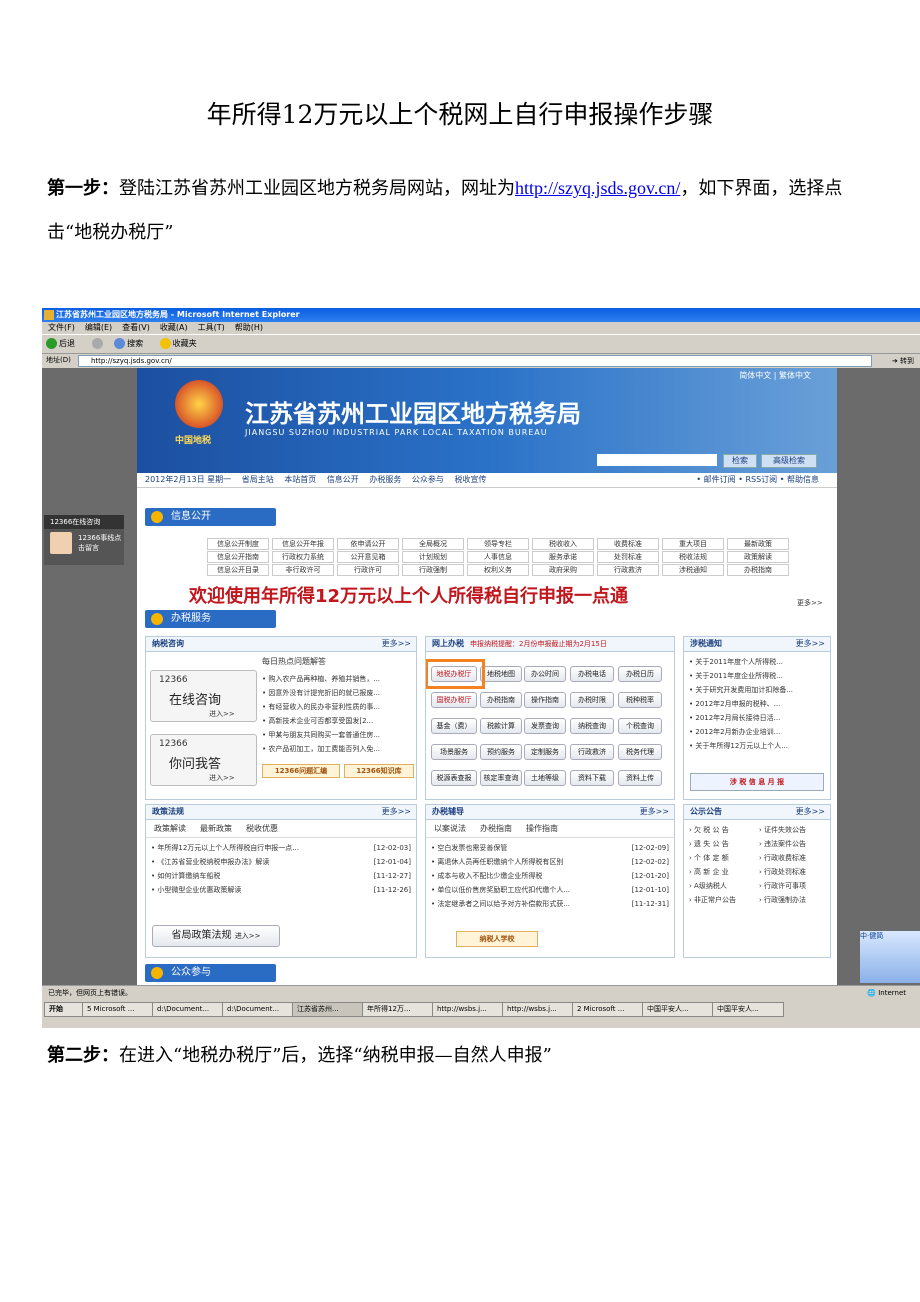 The height and width of the screenshot is (1302, 920). What do you see at coordinates (810, 603) in the screenshot?
I see `welcome-more-link: 更多>>` at bounding box center [810, 603].